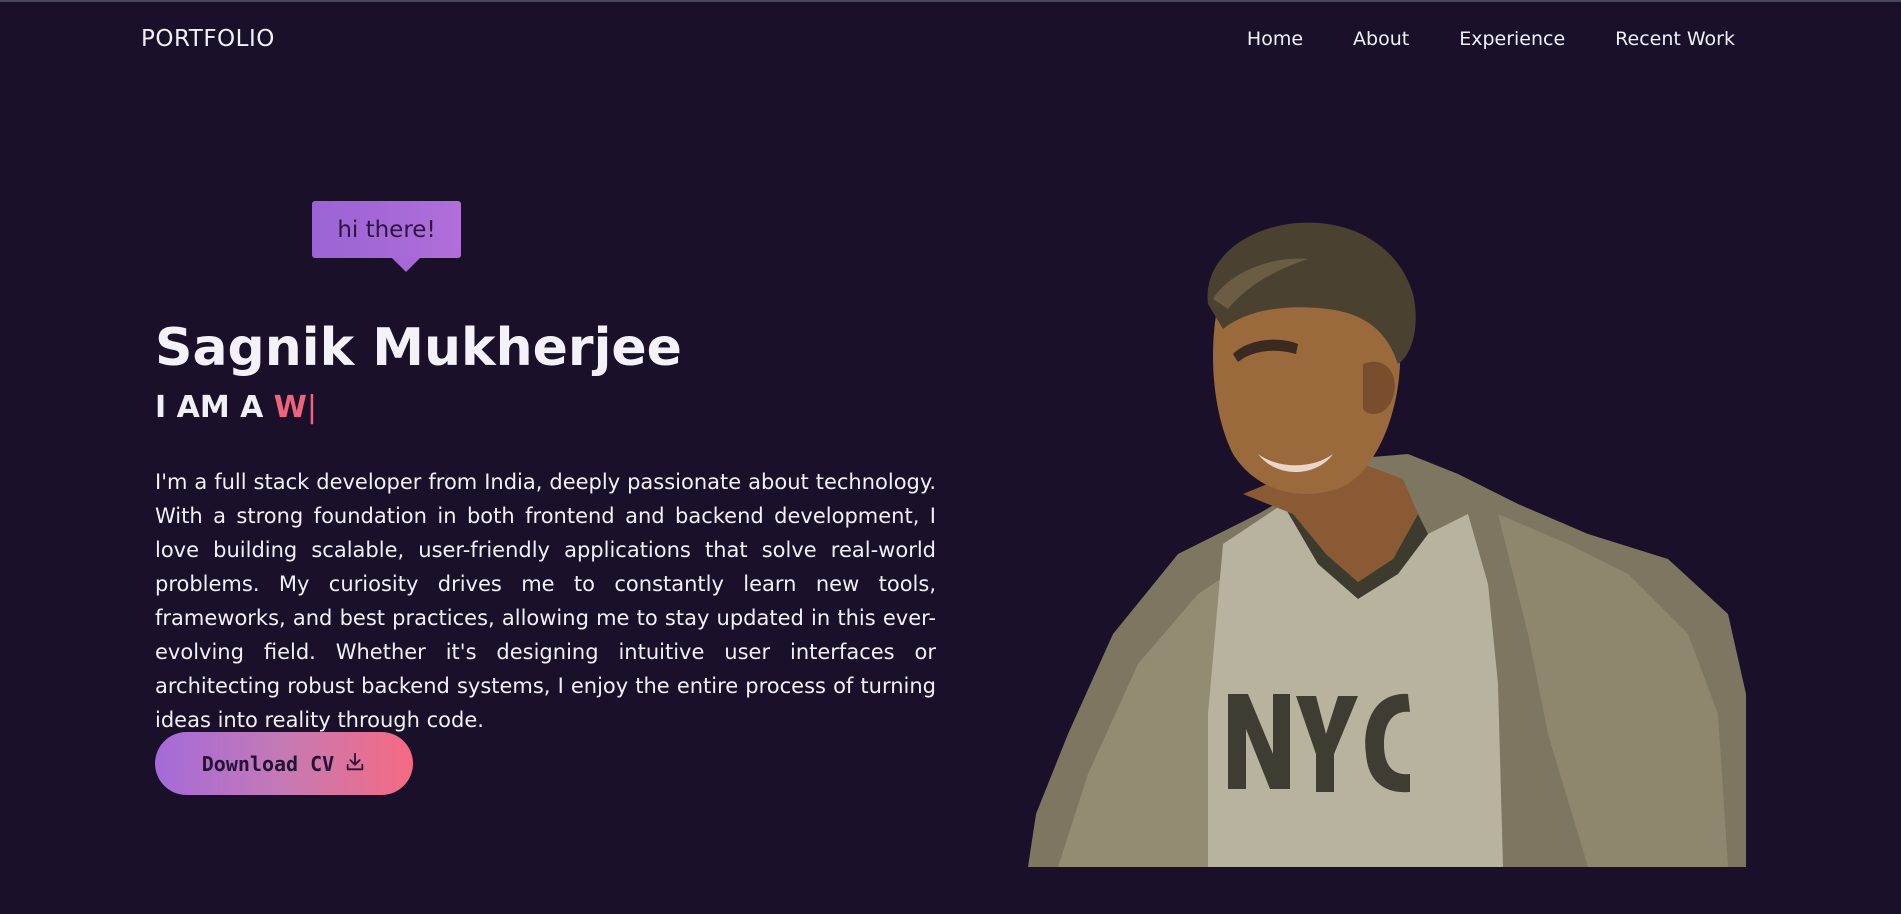 This screenshot has width=1901, height=914. I want to click on nav-links: Home About Experience Recent Work, so click(1491, 39).